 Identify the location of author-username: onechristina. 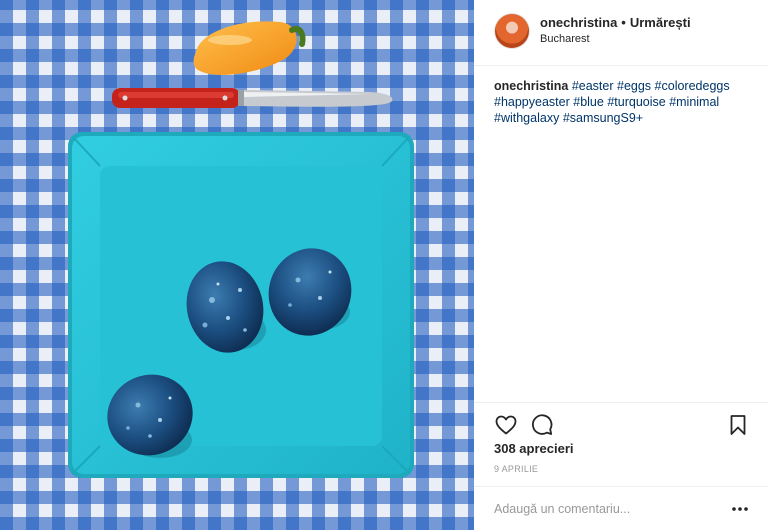
(578, 22).